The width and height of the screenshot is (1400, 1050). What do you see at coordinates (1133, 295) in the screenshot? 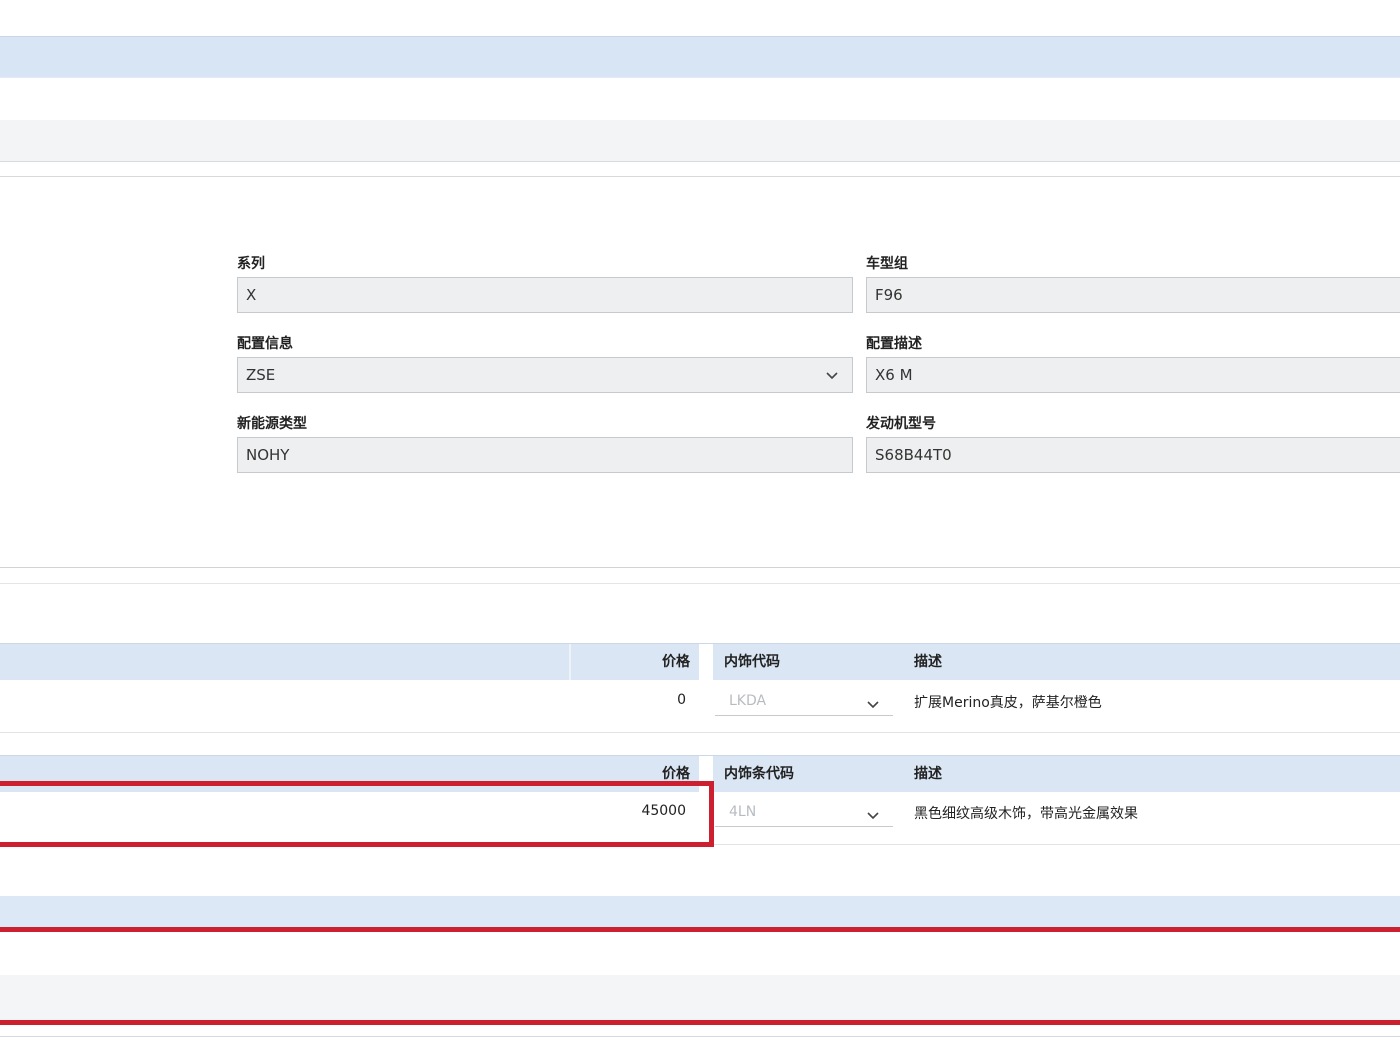
I see `model-group-input: F96` at bounding box center [1133, 295].